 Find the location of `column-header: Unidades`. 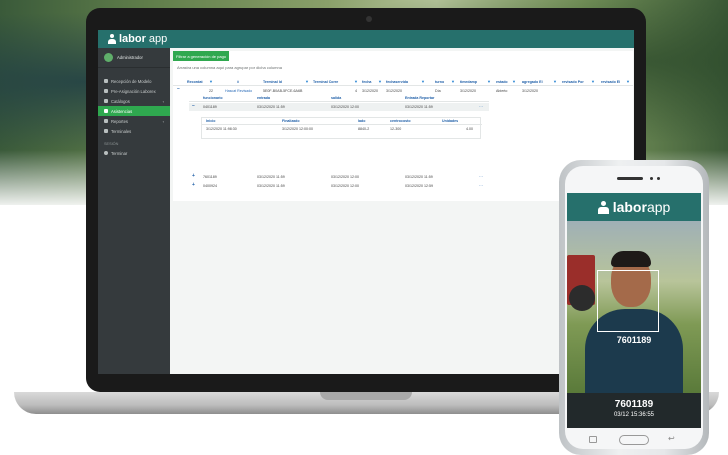

column-header: Unidades is located at coordinates (450, 121).